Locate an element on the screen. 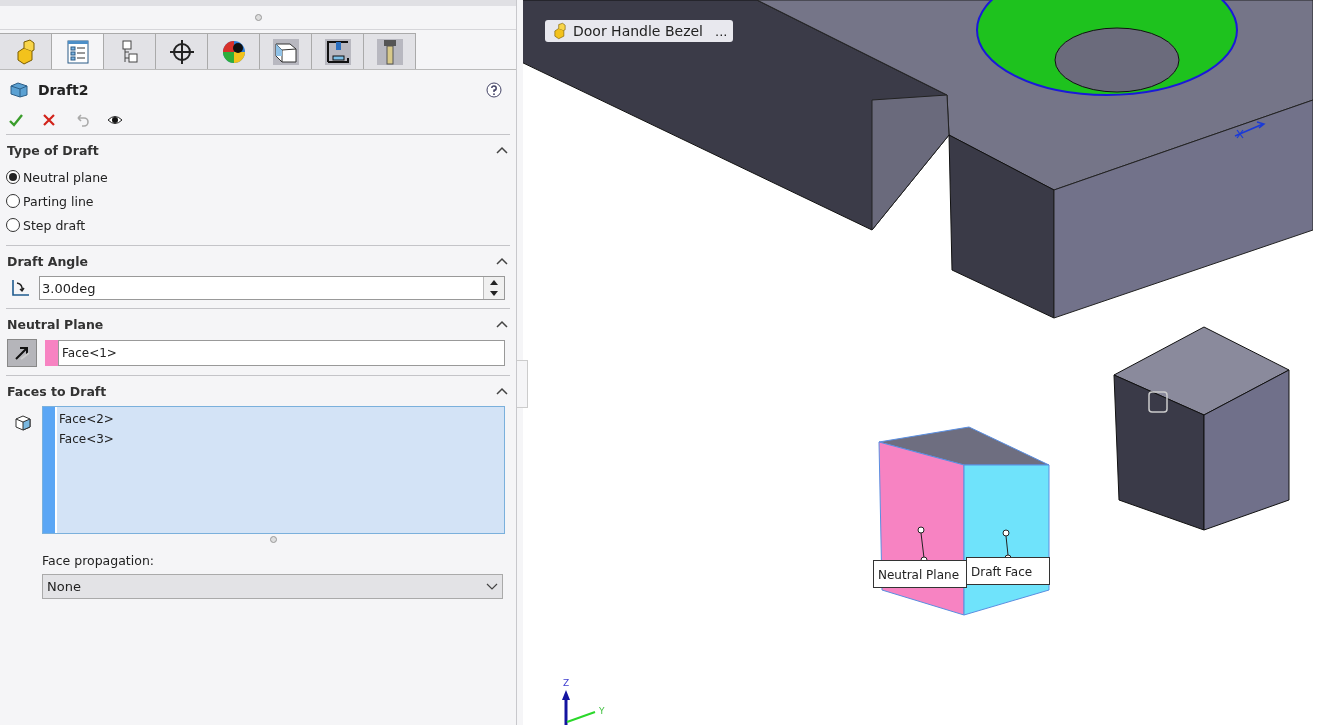 This screenshot has width=1319, height=725. part-icon is located at coordinates (560, 31).